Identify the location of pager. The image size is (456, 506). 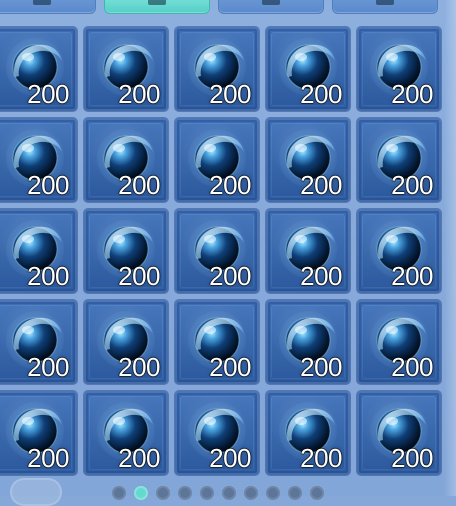
(228, 492).